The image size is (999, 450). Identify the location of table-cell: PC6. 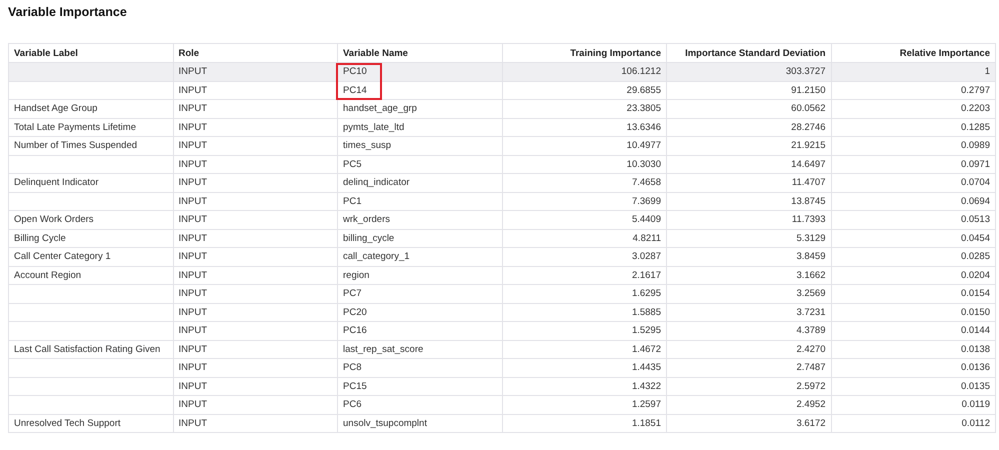
(352, 404).